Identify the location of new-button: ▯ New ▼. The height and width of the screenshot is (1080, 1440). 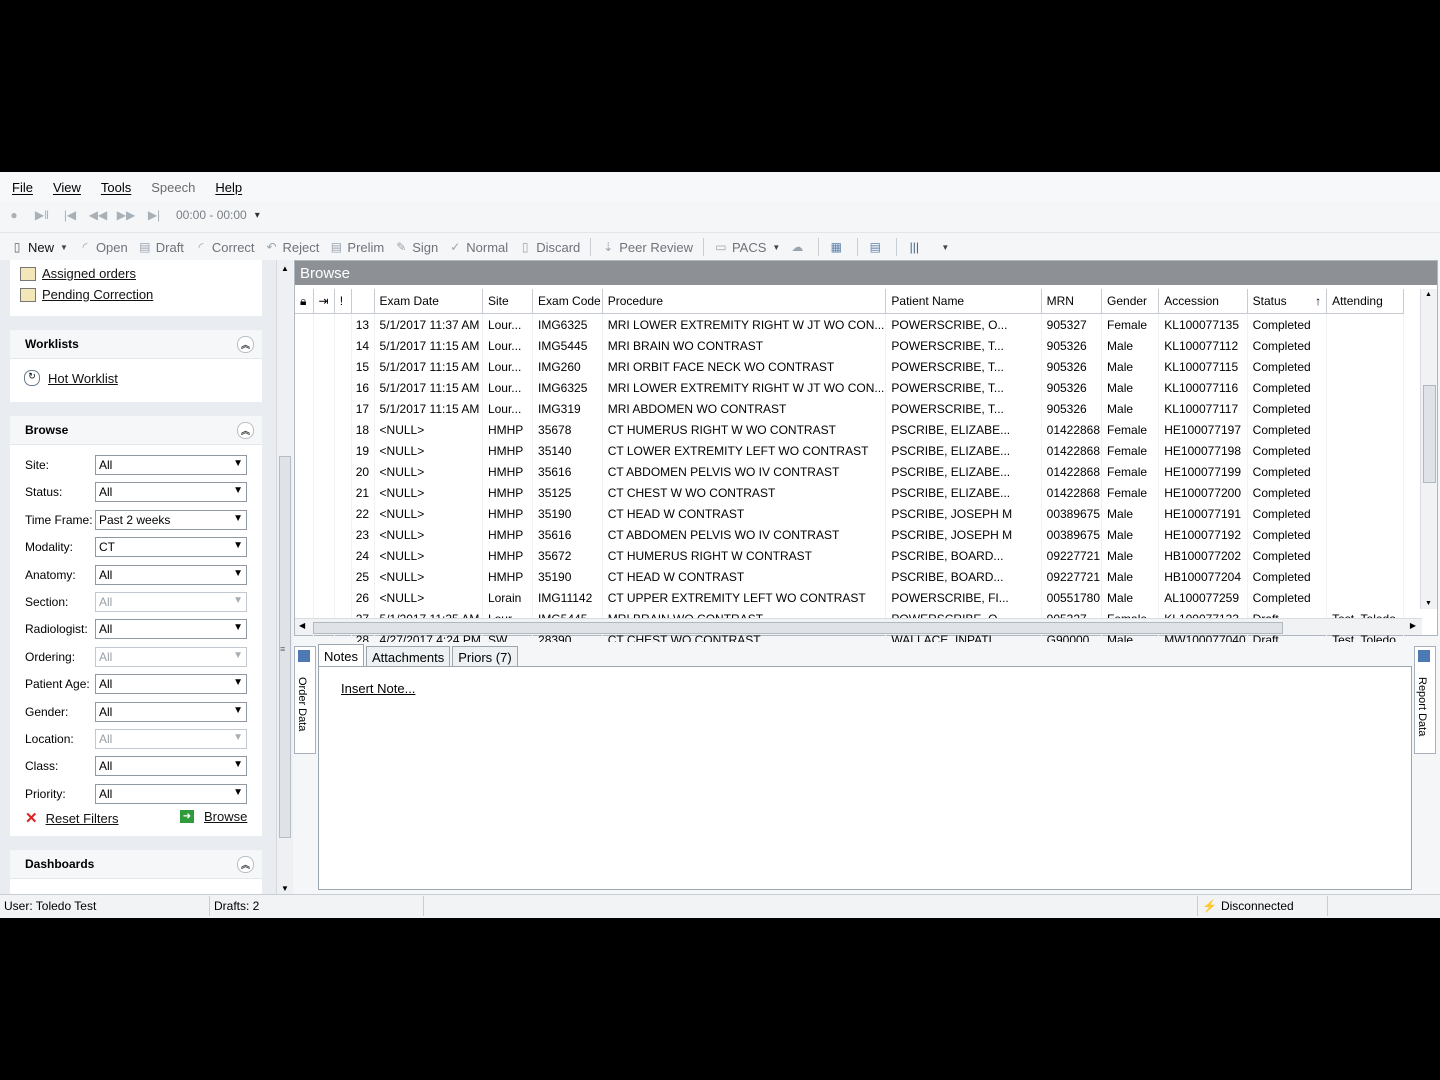
(39, 247).